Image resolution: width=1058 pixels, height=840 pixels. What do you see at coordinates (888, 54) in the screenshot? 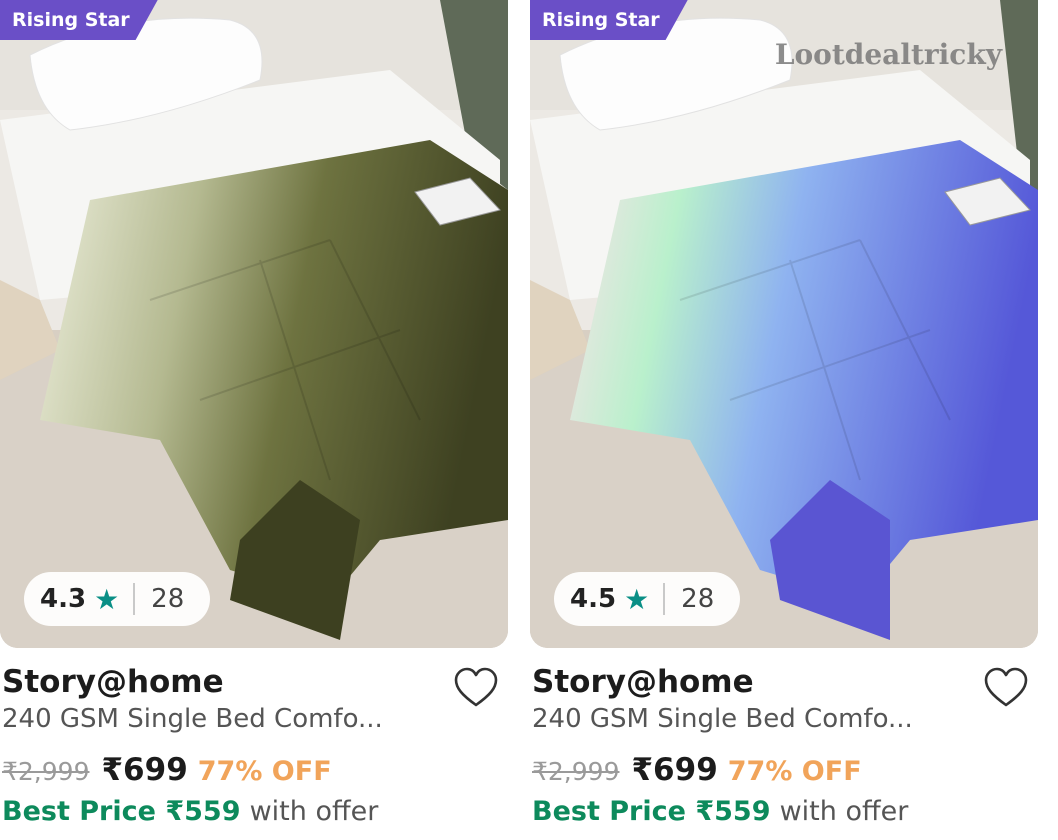
I see `watermark-text: Lootdealtricky` at bounding box center [888, 54].